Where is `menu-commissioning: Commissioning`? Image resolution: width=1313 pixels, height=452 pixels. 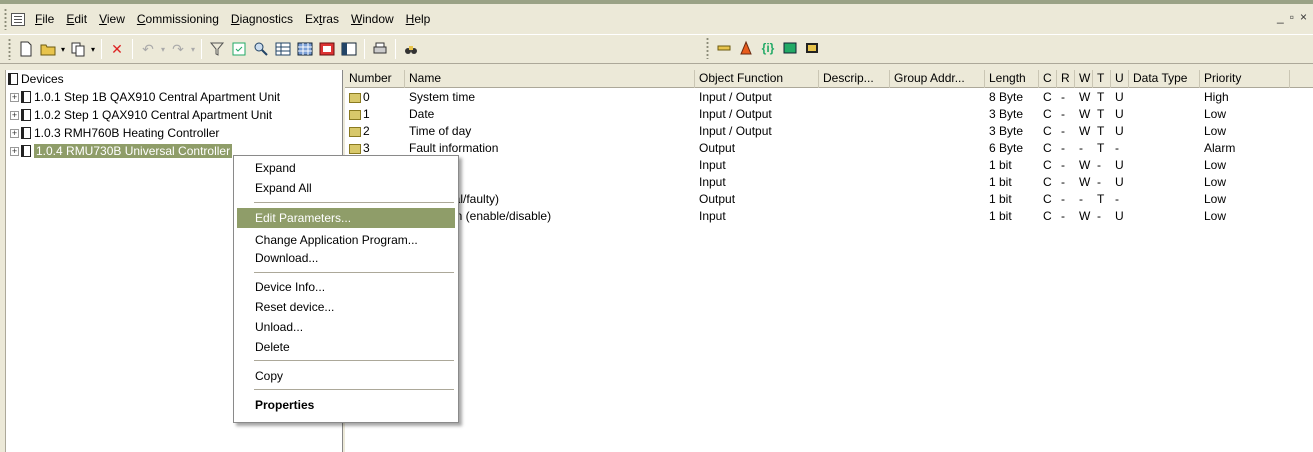
menu-commissioning: Commissioning is located at coordinates (178, 19).